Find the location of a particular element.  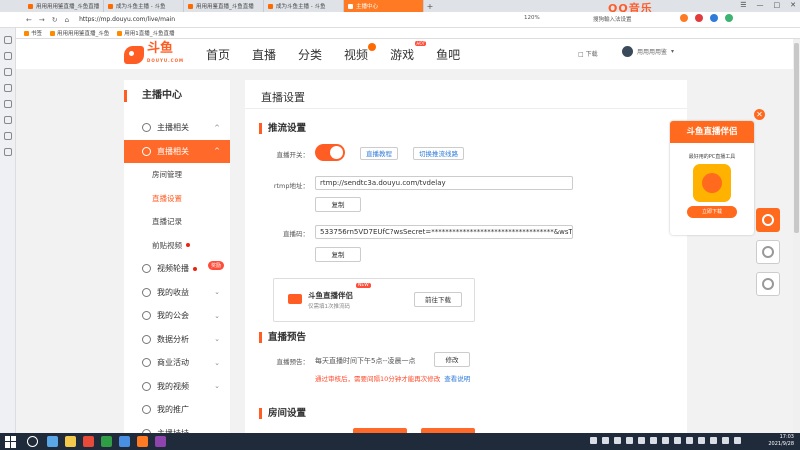

notification-dot is located at coordinates (188, 245).